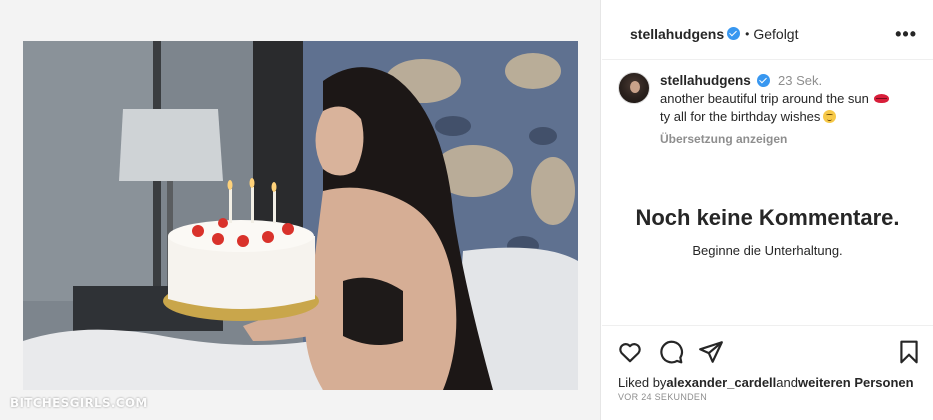 This screenshot has width=933, height=420. I want to click on caption-time: 23 Sek., so click(800, 80).